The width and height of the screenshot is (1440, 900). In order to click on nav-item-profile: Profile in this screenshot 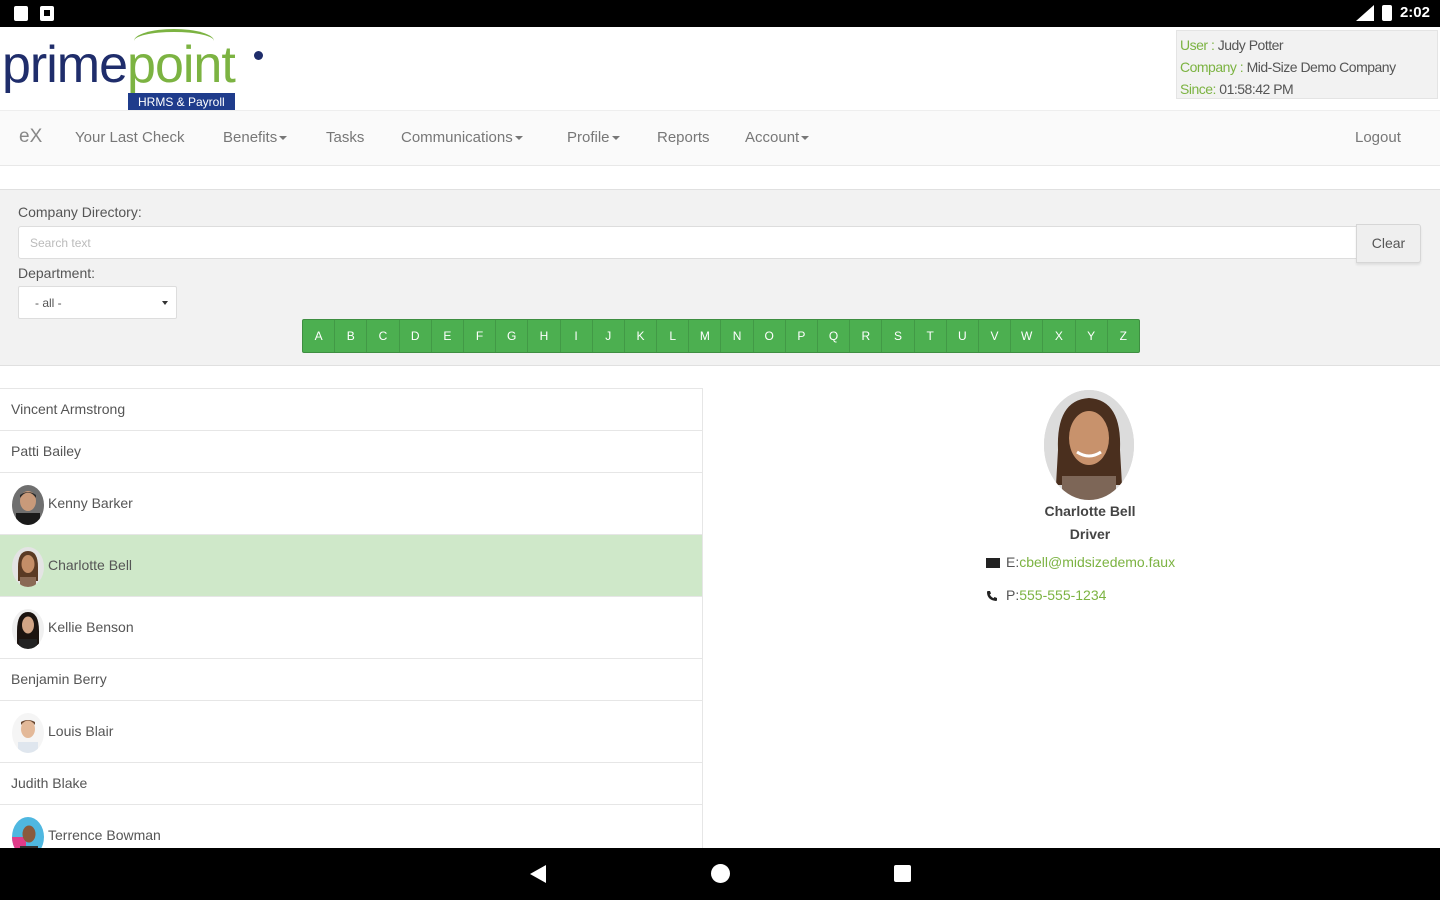, I will do `click(593, 137)`.